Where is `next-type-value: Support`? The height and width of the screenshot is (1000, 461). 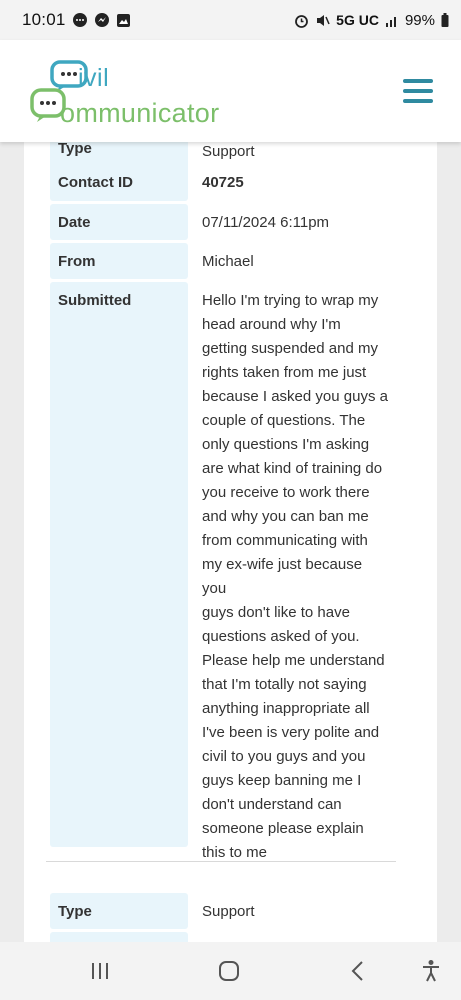
next-type-value: Support is located at coordinates (228, 911).